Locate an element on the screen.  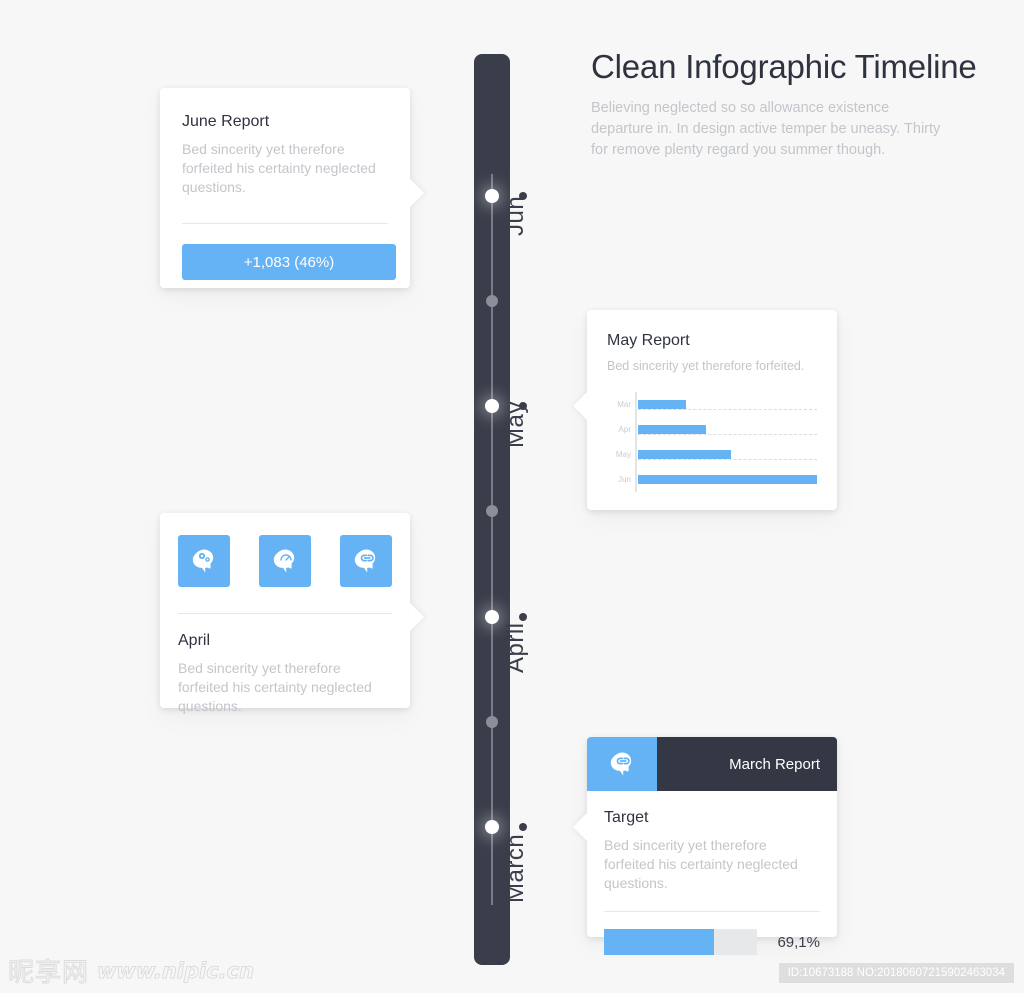
may-bar-chart: Mar Apr May Jun is located at coordinates (712, 442).